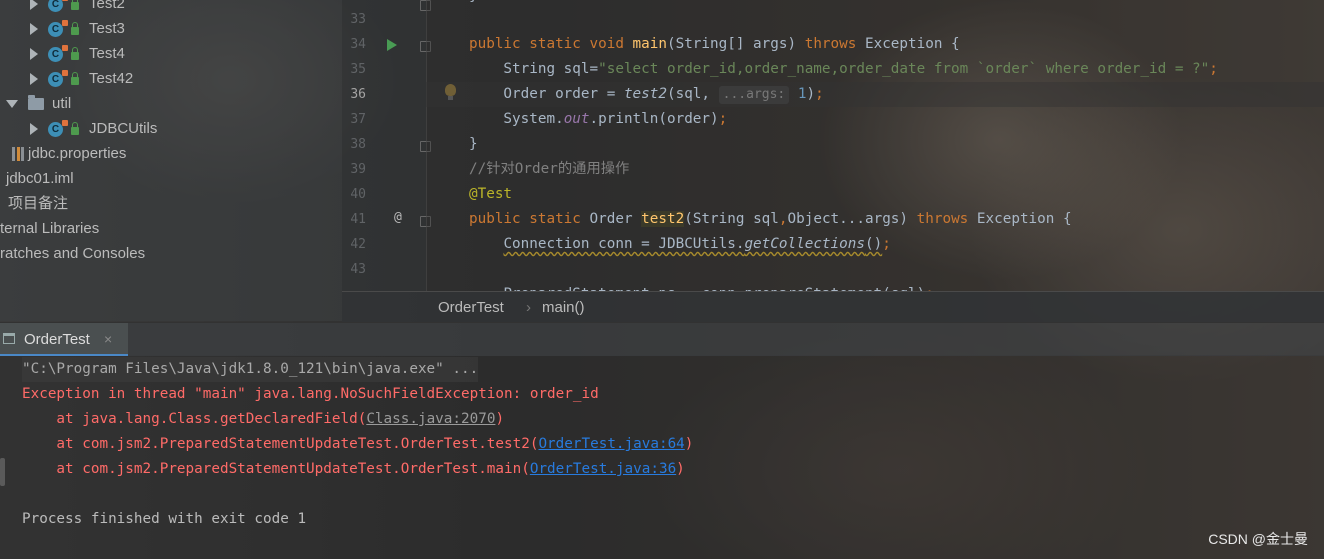 Image resolution: width=1324 pixels, height=559 pixels. What do you see at coordinates (754, 95) in the screenshot?
I see `parameter-inlay-hint: ...args:` at bounding box center [754, 95].